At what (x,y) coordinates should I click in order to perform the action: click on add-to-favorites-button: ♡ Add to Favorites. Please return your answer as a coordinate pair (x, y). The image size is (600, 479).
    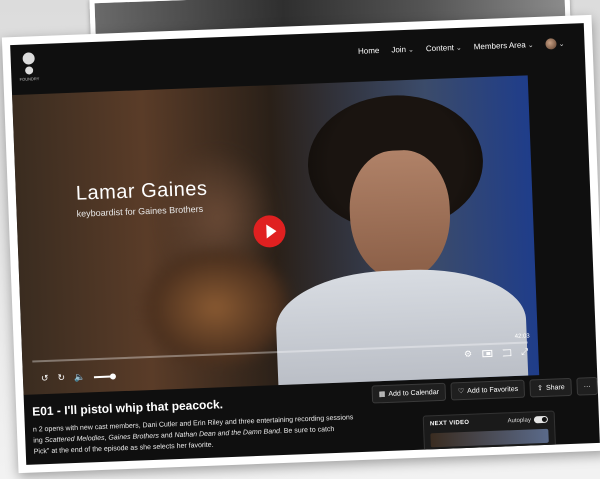
    Looking at the image, I should click on (488, 390).